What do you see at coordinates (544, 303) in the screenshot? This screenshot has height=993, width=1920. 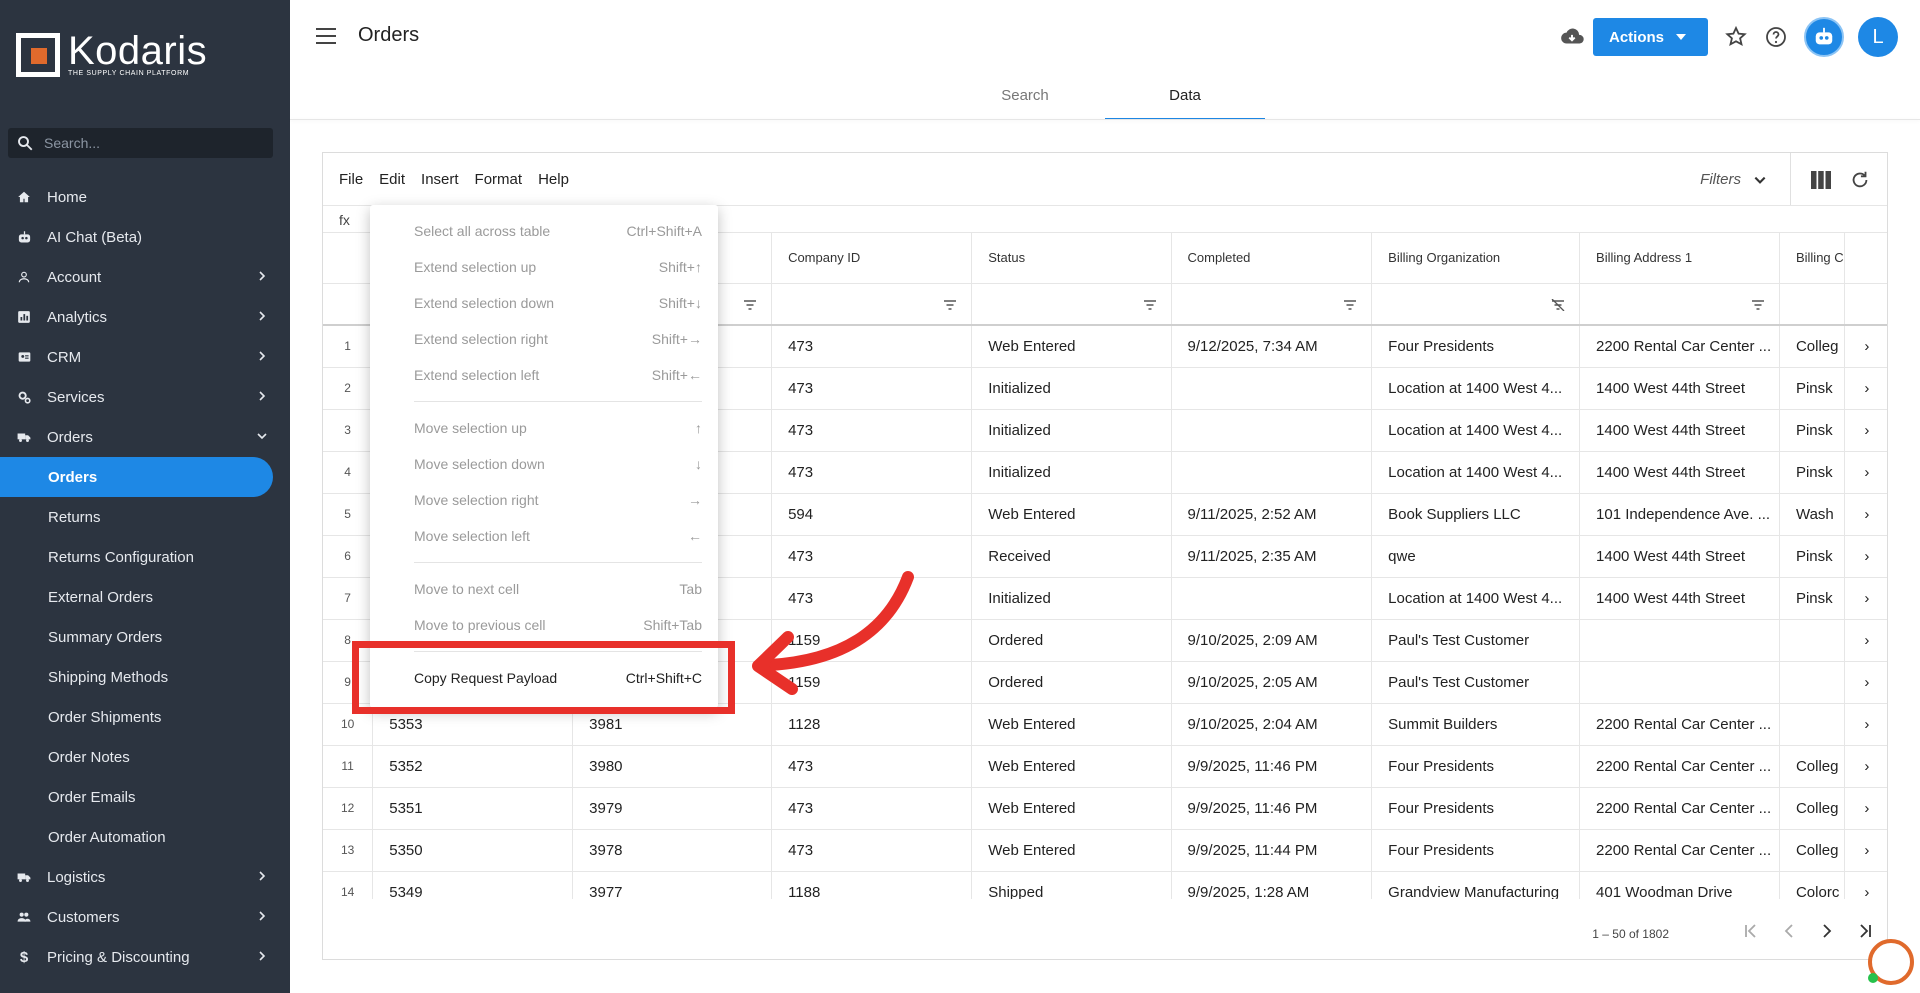 I see `menu-item-extend-down: Extend selection down Shift+↓` at bounding box center [544, 303].